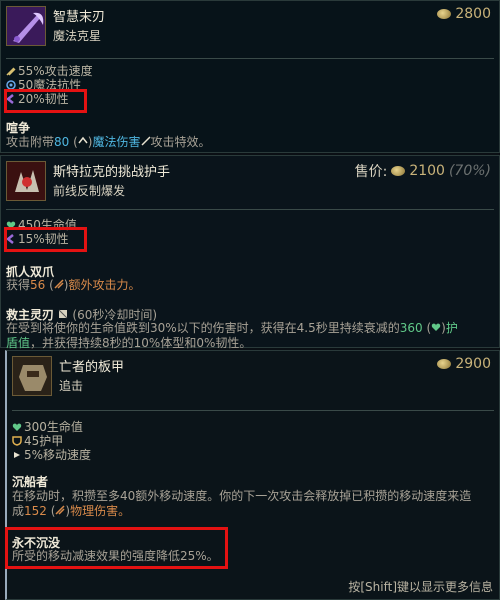 The image size is (500, 600). Describe the element at coordinates (63, 314) in the screenshot. I see `cooldown-icon` at that location.